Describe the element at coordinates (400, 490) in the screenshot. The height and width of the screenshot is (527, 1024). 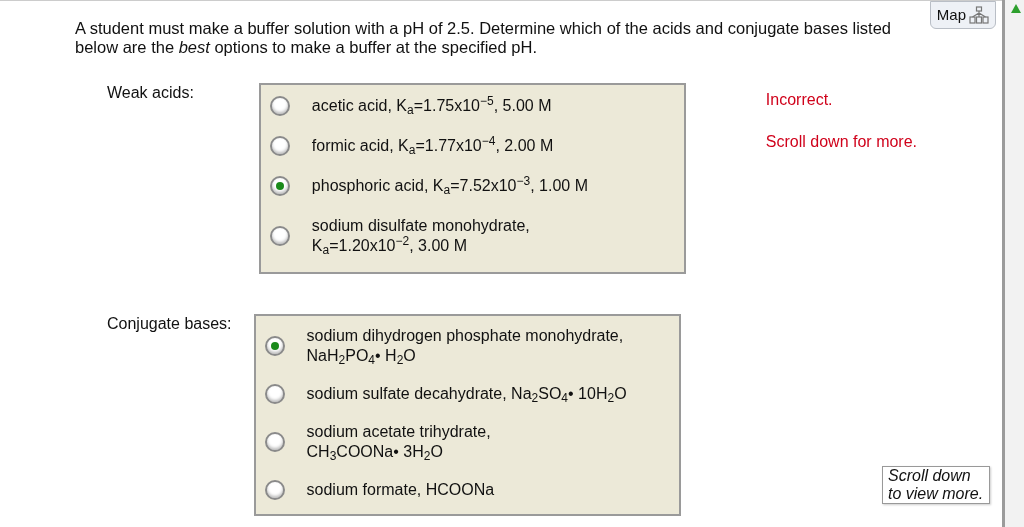
I see `option-label: sodium formate, HCOONa` at that location.